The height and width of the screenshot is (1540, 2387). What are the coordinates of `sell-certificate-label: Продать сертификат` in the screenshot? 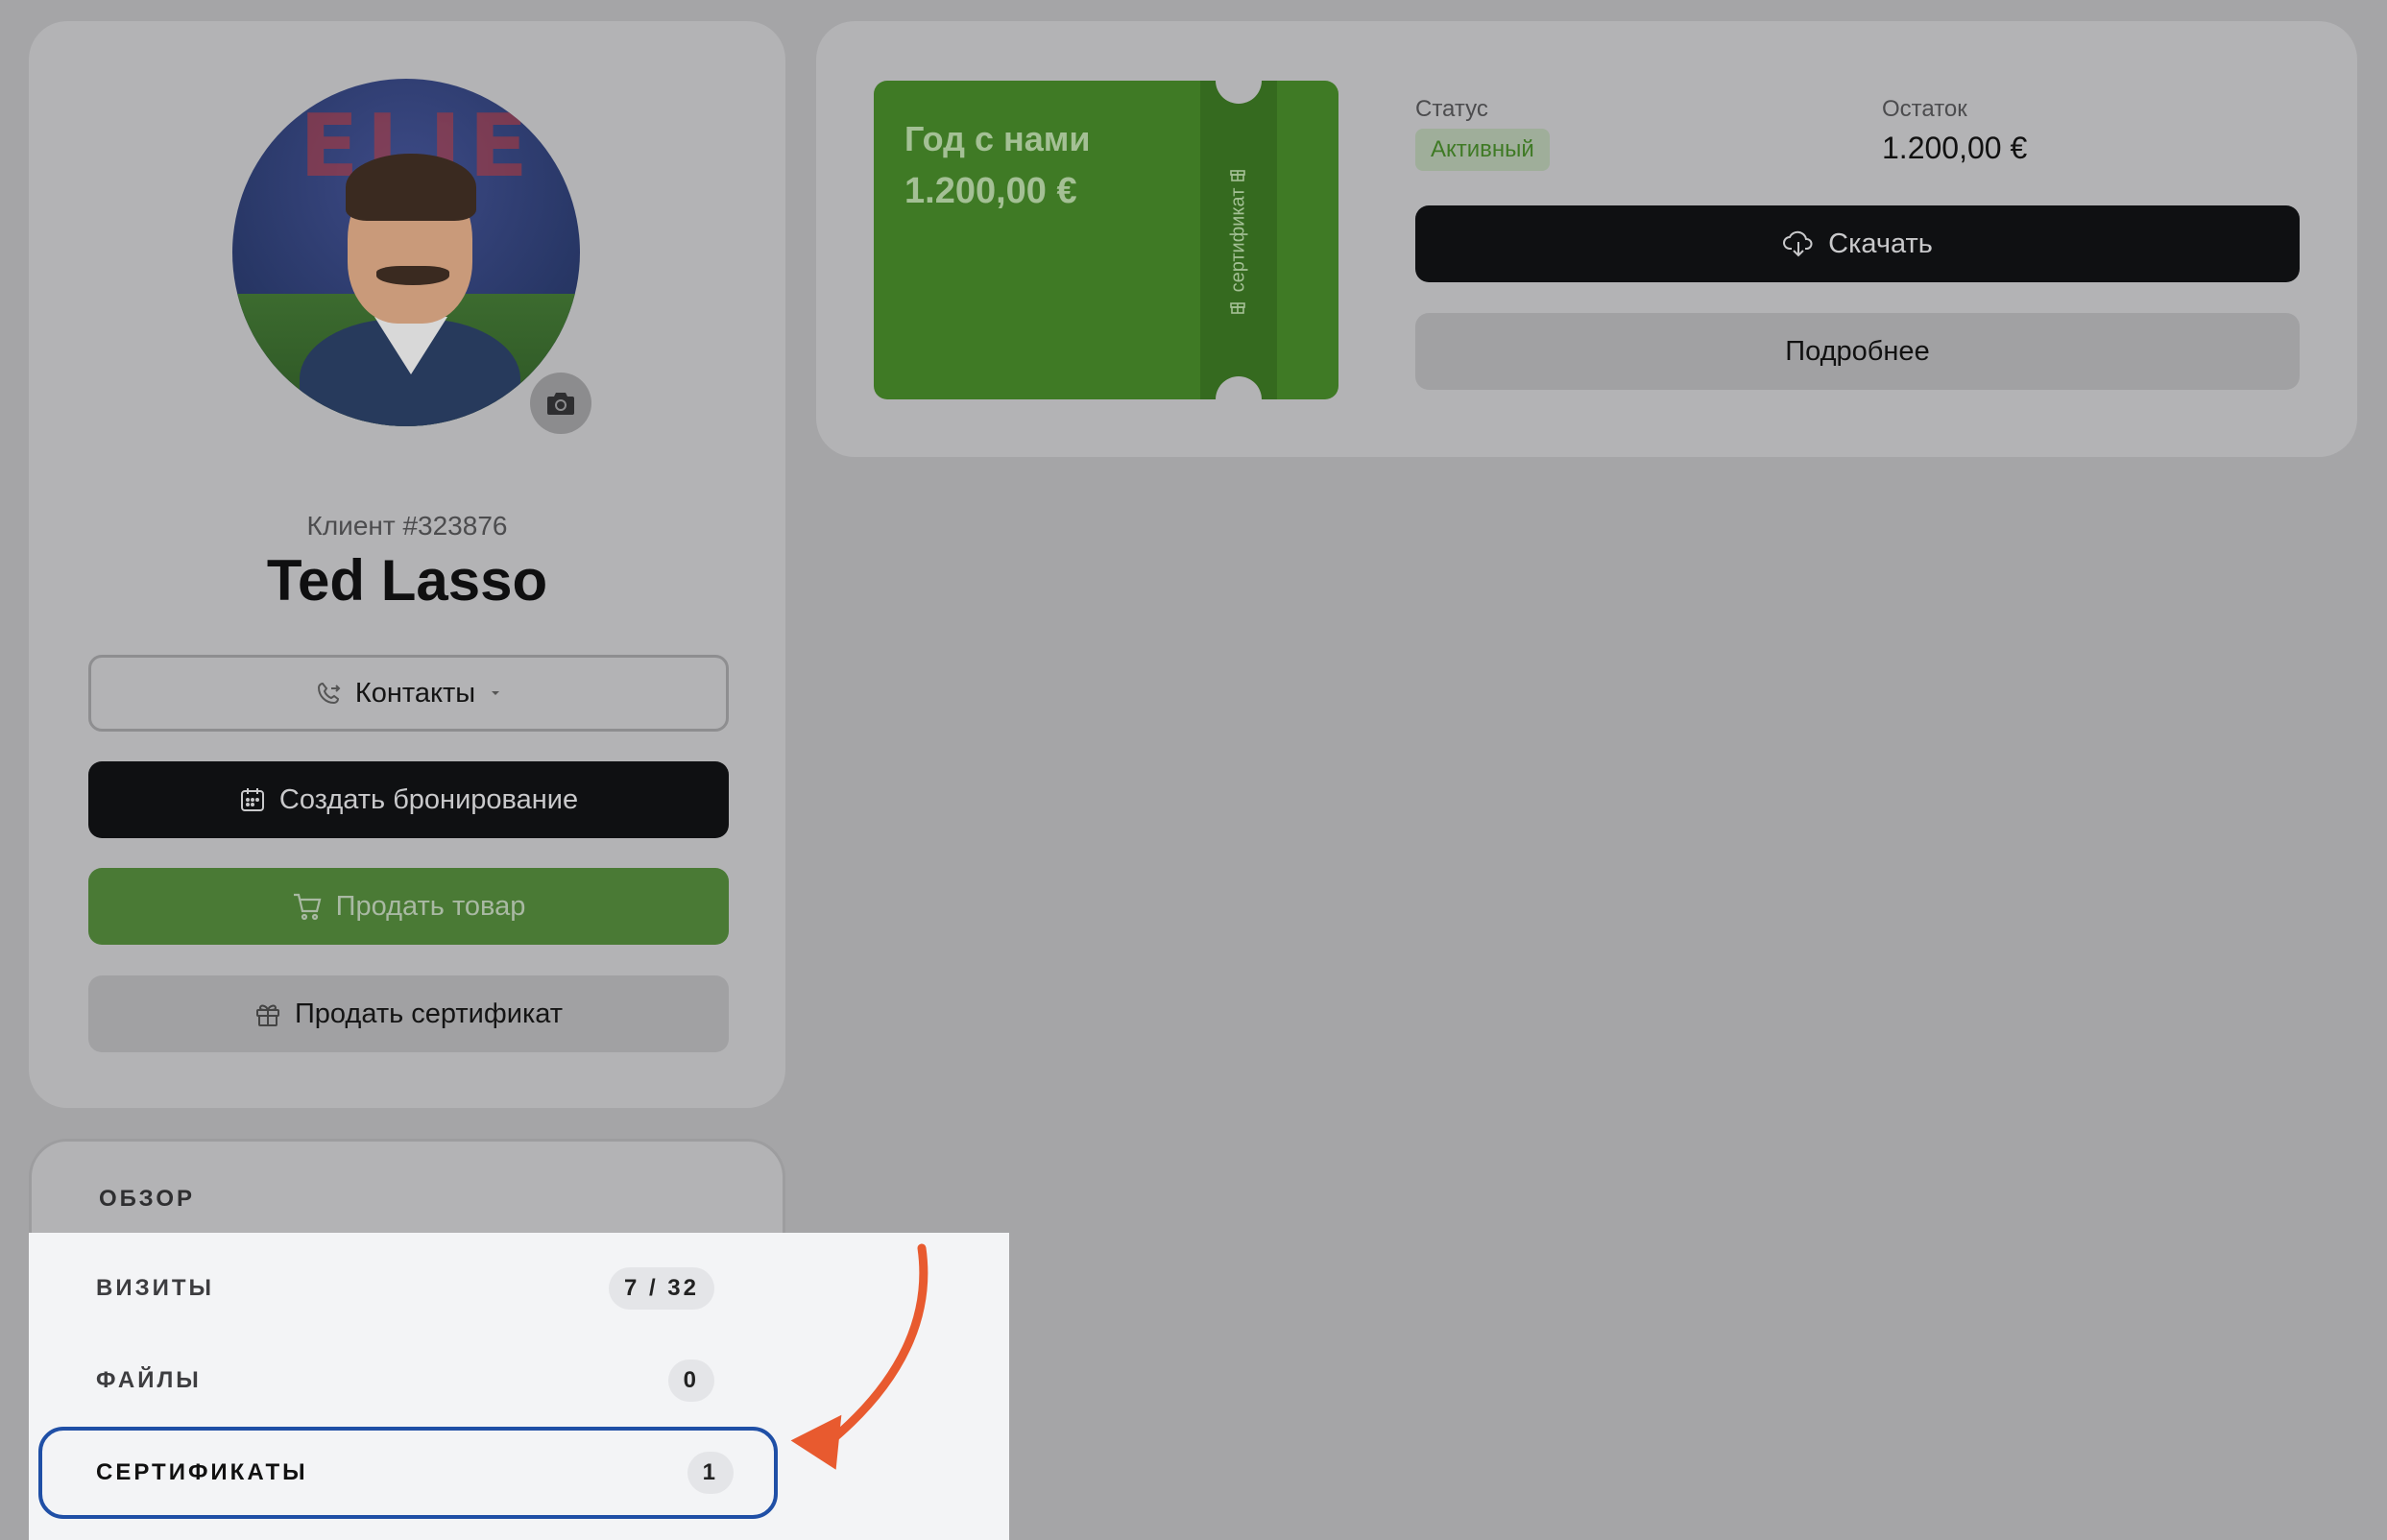 It's located at (429, 1013).